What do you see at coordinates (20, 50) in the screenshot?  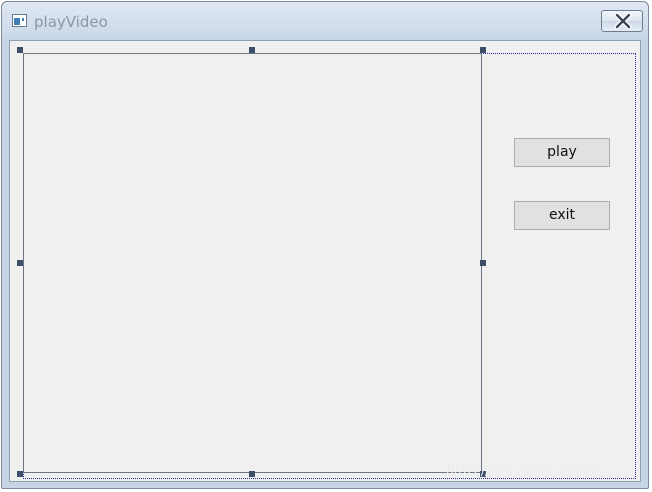 I see `selection-handle-top-left` at bounding box center [20, 50].